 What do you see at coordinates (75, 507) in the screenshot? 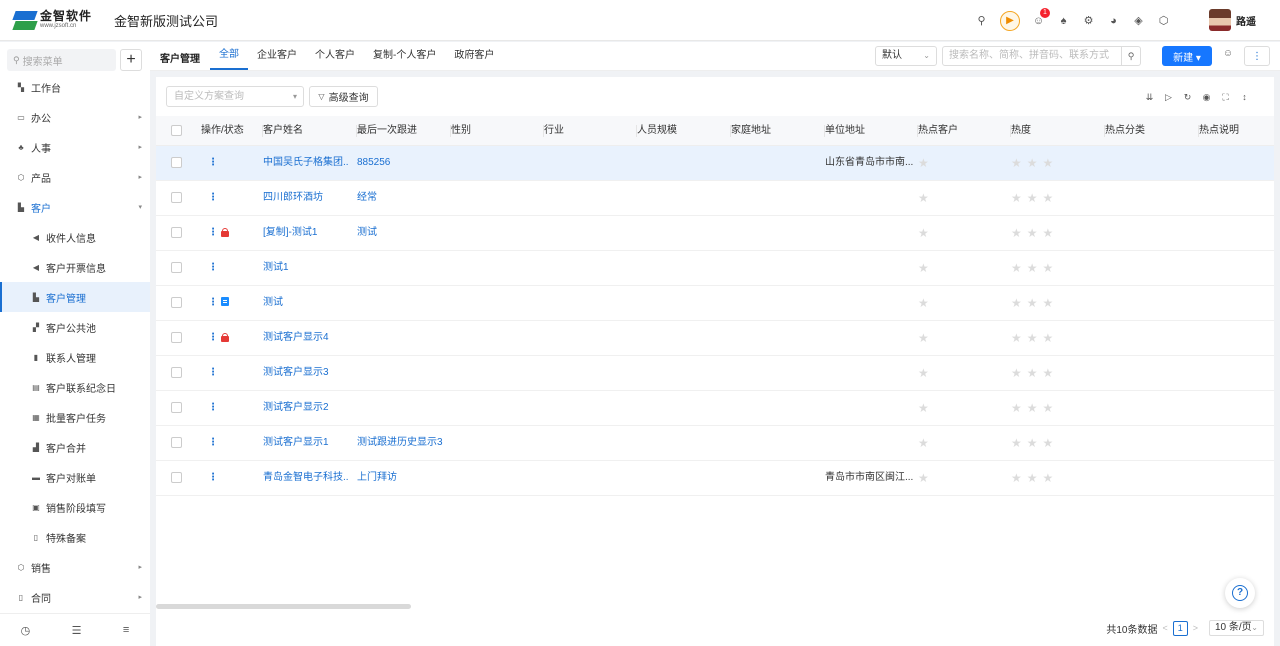
I see `sidebar-item: ▣ 销售阶段填写` at bounding box center [75, 507].